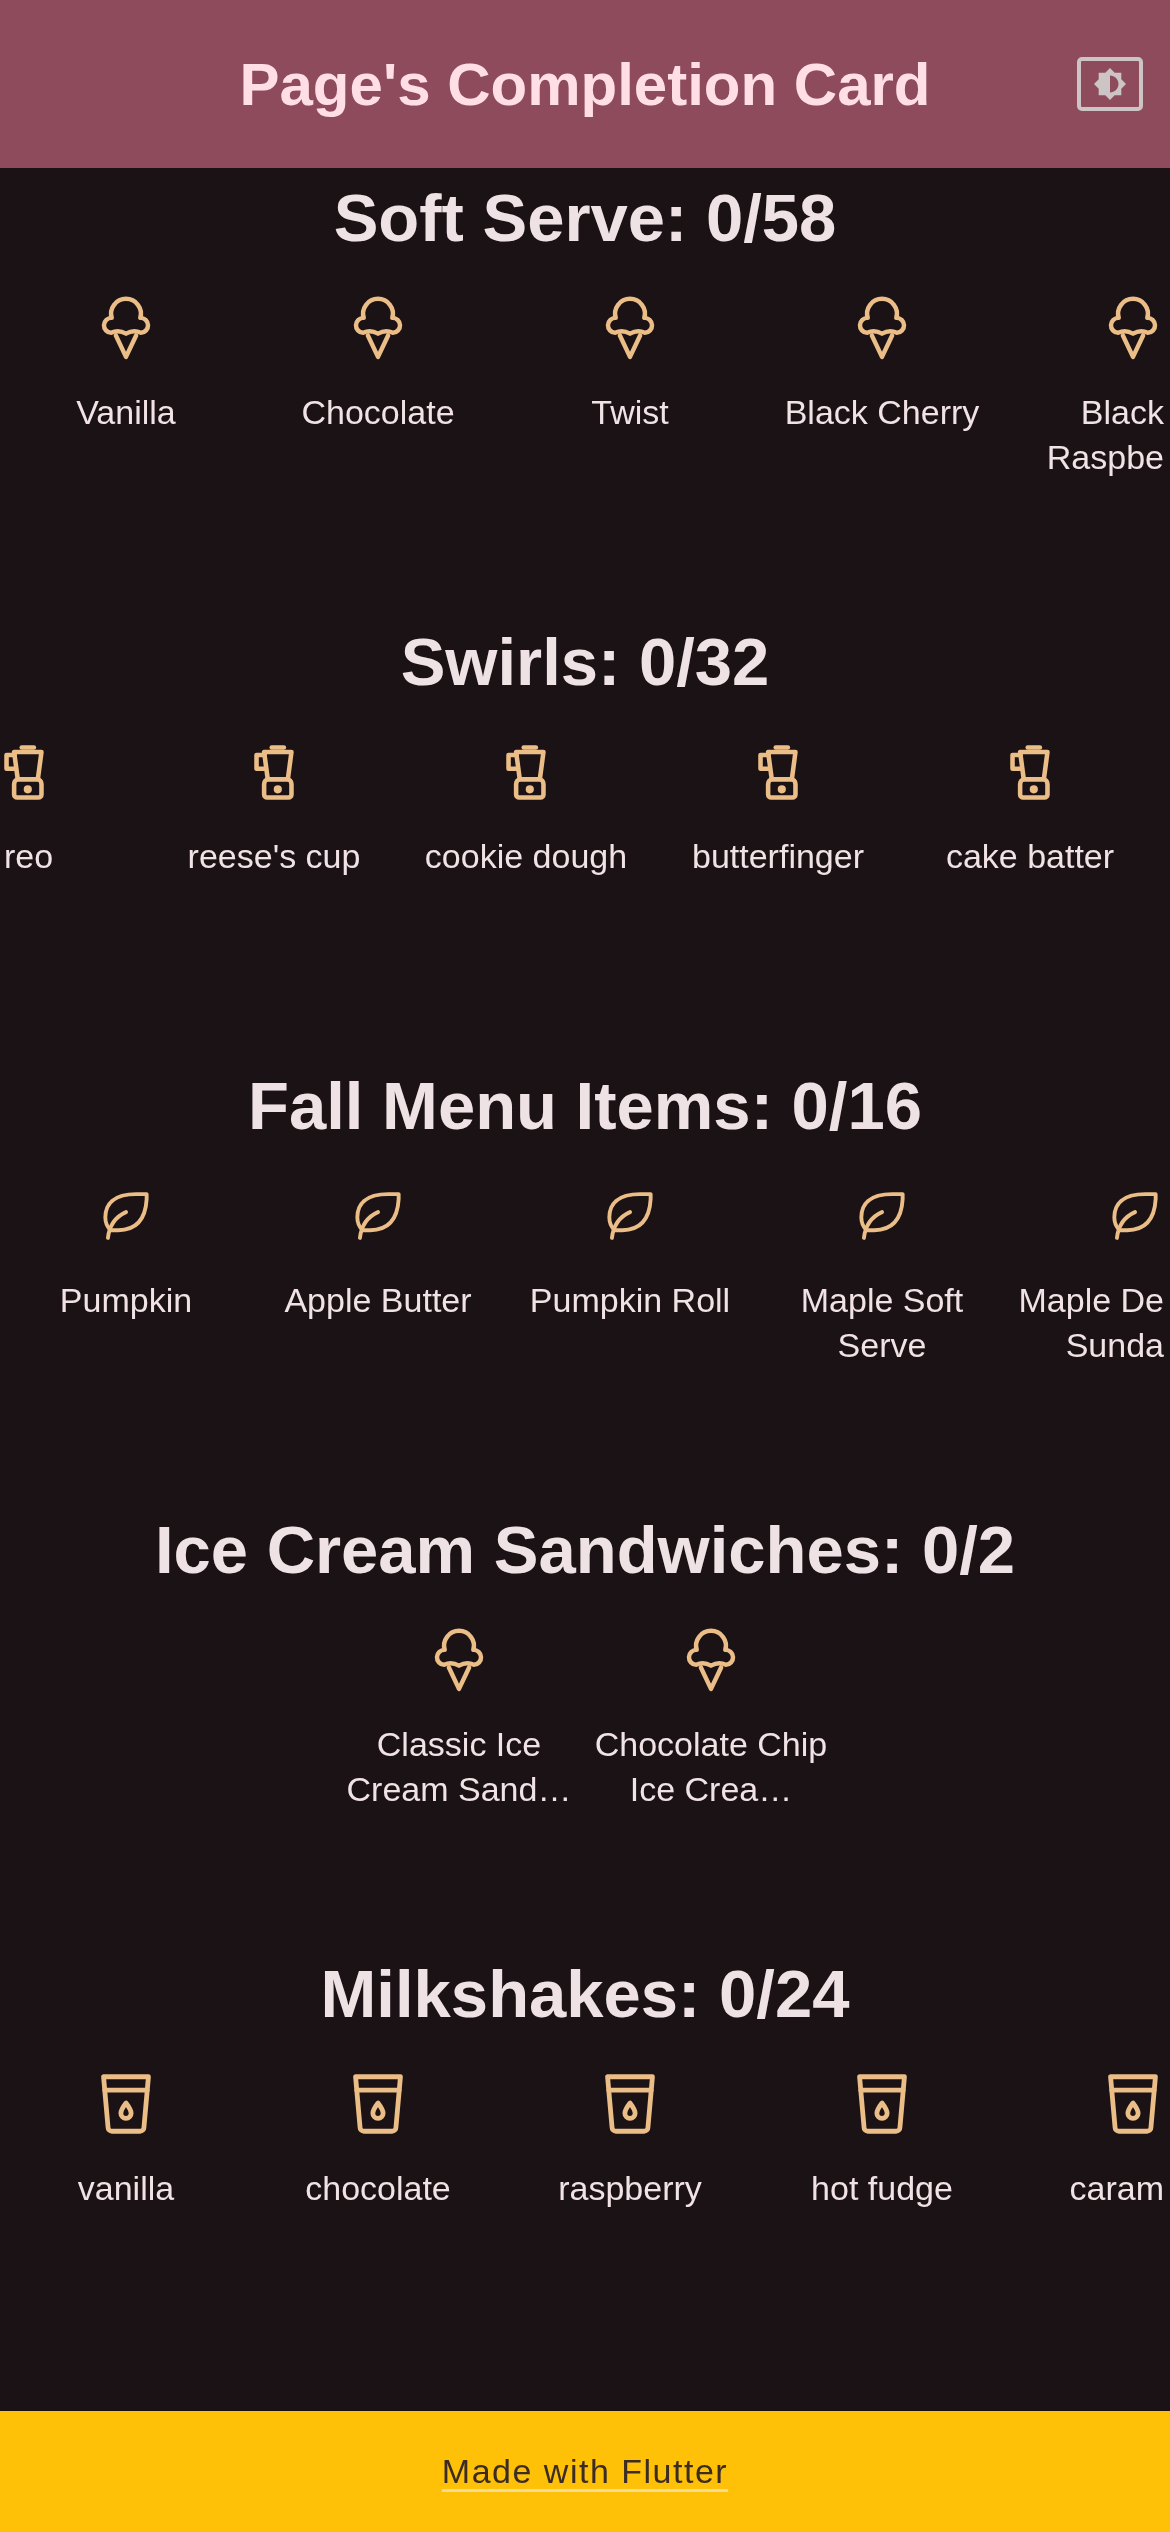  What do you see at coordinates (882, 412) in the screenshot?
I see `flavor-label: Black Cherry` at bounding box center [882, 412].